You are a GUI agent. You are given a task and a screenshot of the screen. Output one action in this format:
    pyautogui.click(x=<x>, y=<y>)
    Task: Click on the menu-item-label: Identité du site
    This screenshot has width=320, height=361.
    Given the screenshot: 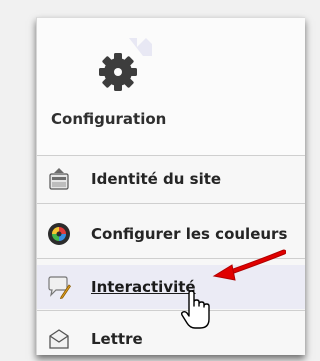 What is the action you would take?
    pyautogui.click(x=156, y=179)
    